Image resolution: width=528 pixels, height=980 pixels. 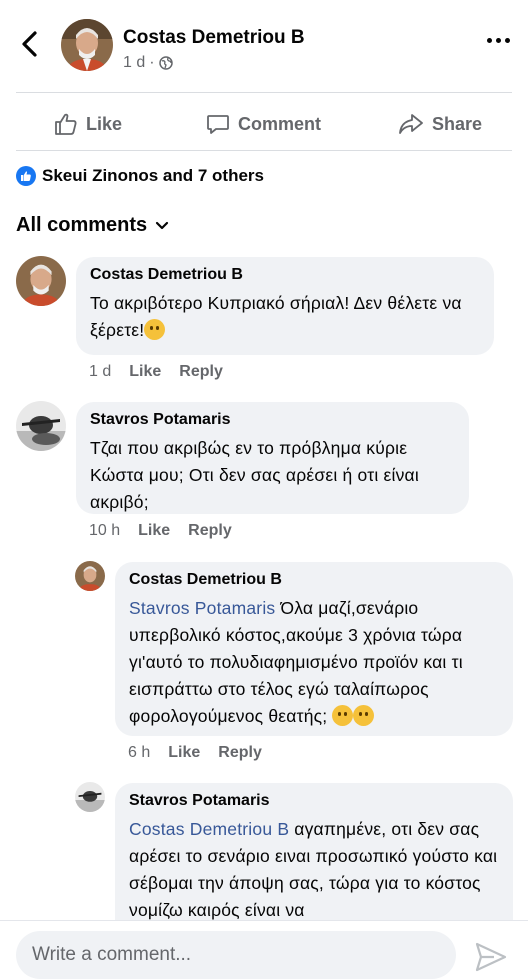 I want to click on pensive-face-emoji, so click(x=364, y=715).